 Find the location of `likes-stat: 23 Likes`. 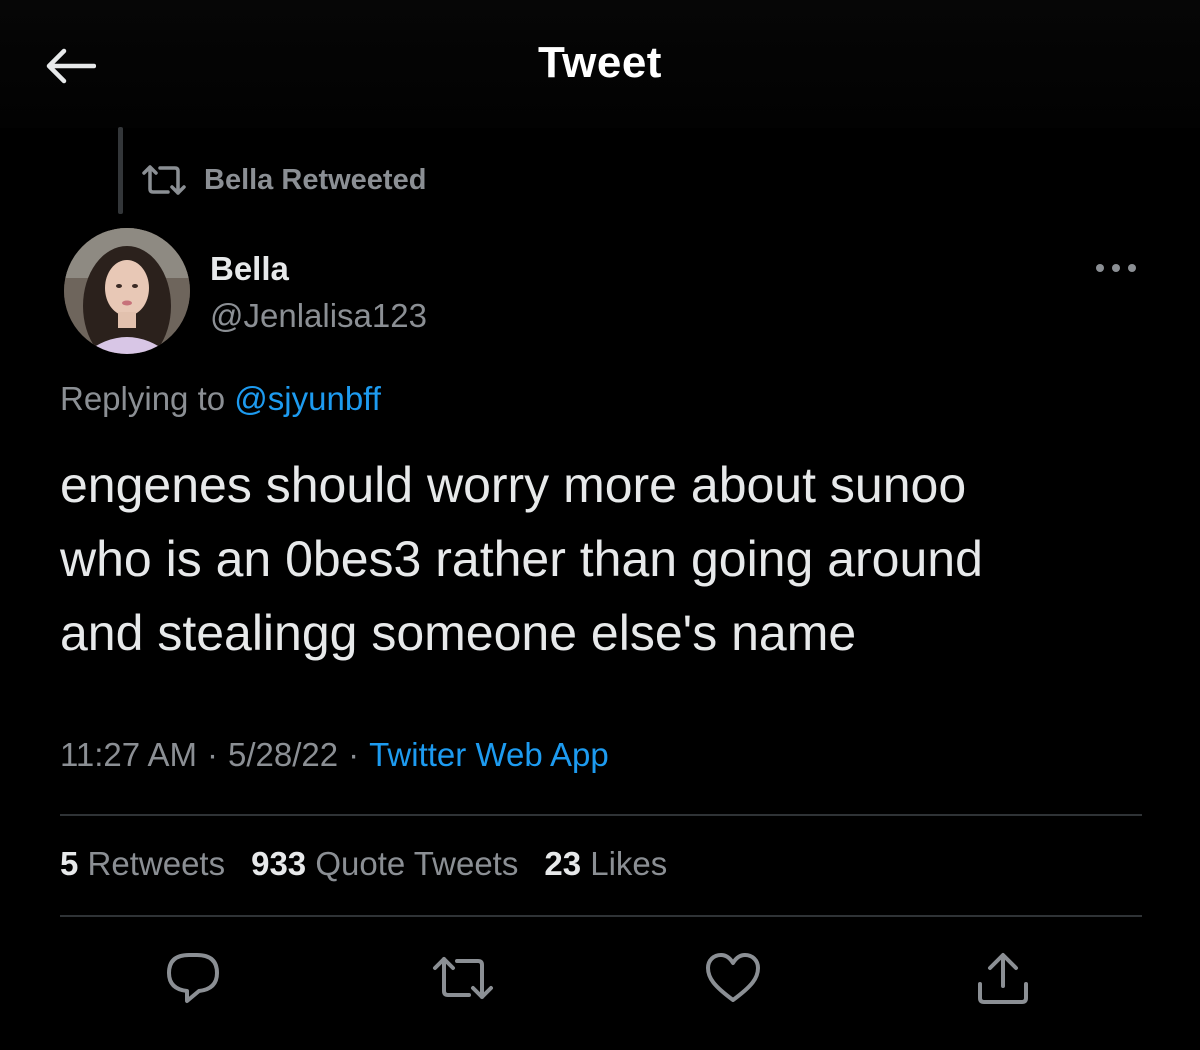

likes-stat: 23 Likes is located at coordinates (605, 864).